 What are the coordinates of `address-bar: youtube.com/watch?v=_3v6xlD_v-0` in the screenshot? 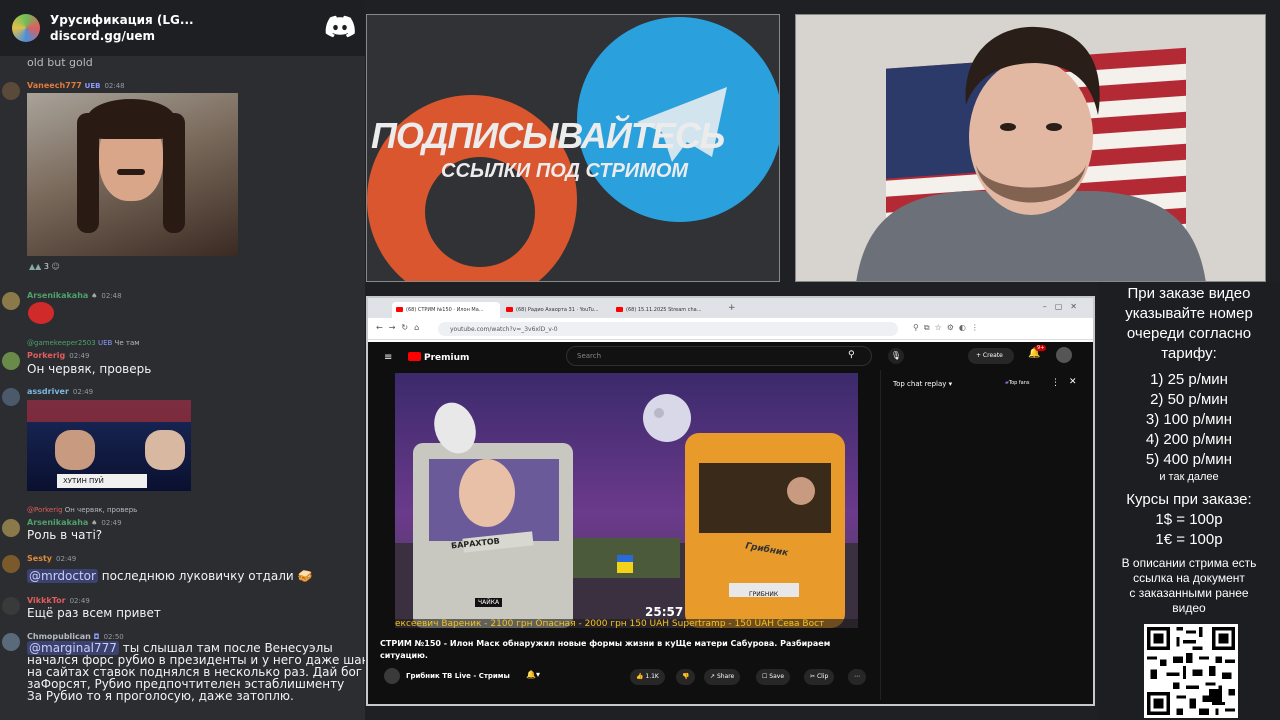 It's located at (668, 329).